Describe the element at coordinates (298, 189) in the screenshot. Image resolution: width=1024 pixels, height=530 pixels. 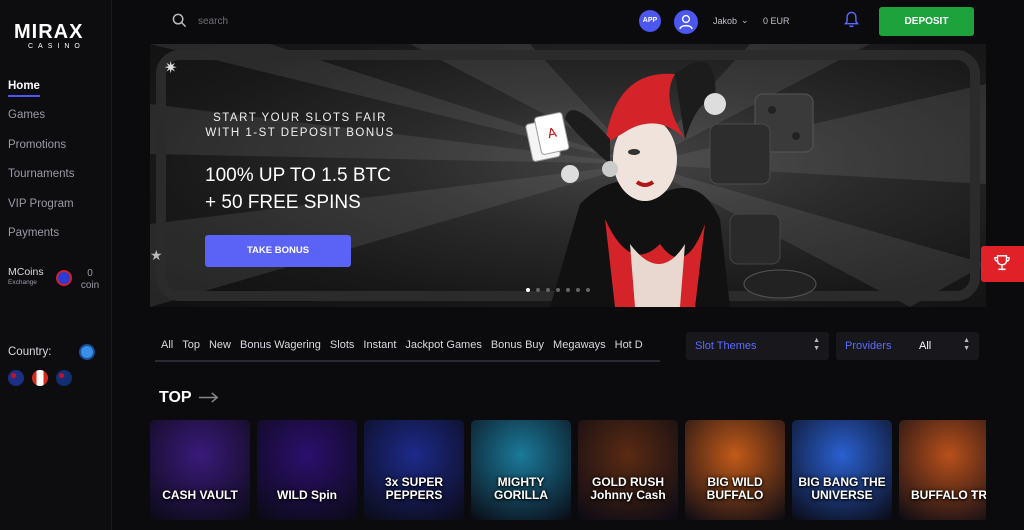
I see `banner-offer: 100% UP TO 1.5 BTC + 50 FREE SPINS` at that location.